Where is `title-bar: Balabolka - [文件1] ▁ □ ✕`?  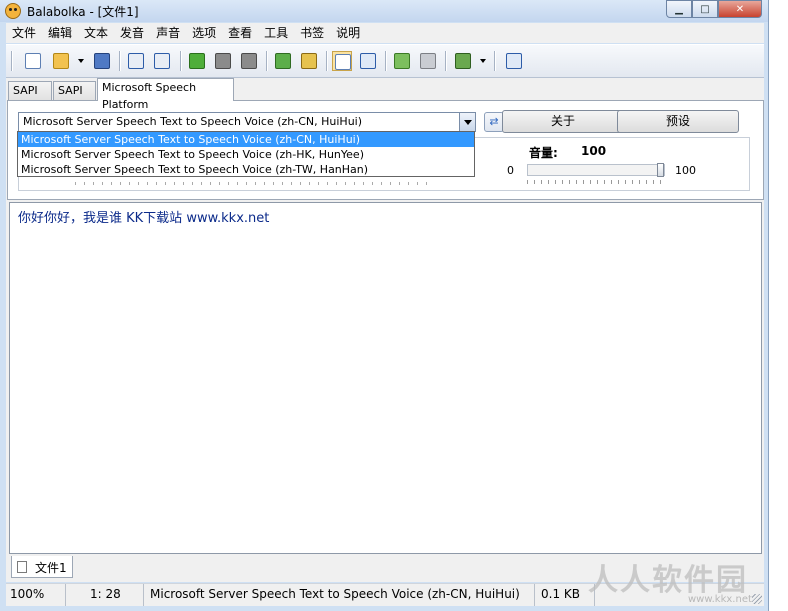 title-bar: Balabolka - [文件1] ▁ □ ✕ is located at coordinates (384, 11).